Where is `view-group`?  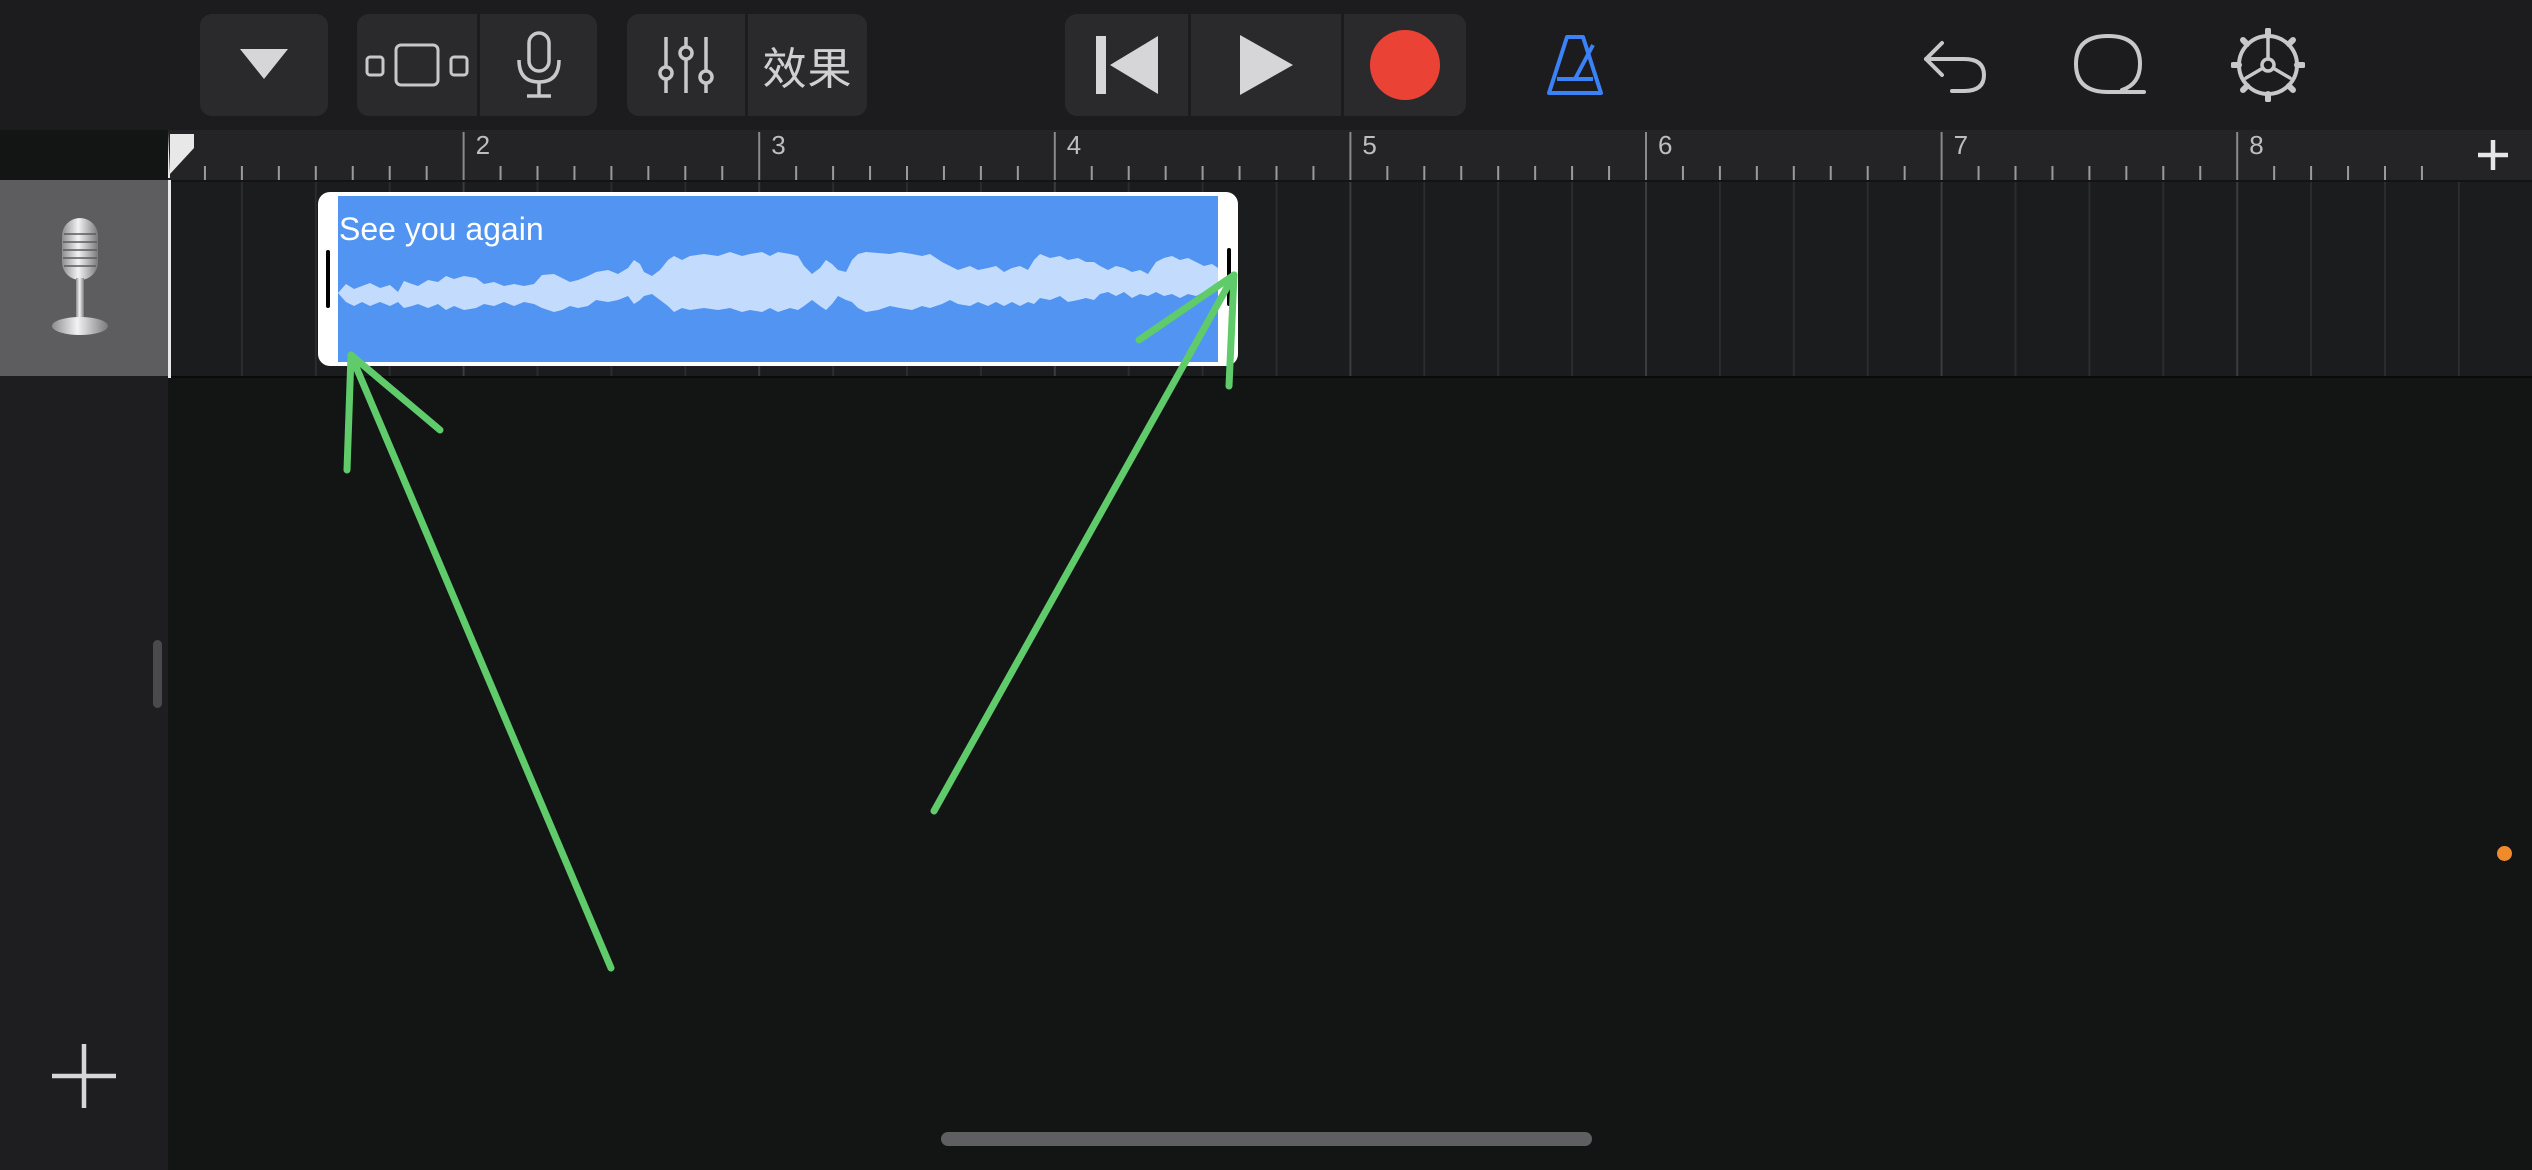 view-group is located at coordinates (477, 65).